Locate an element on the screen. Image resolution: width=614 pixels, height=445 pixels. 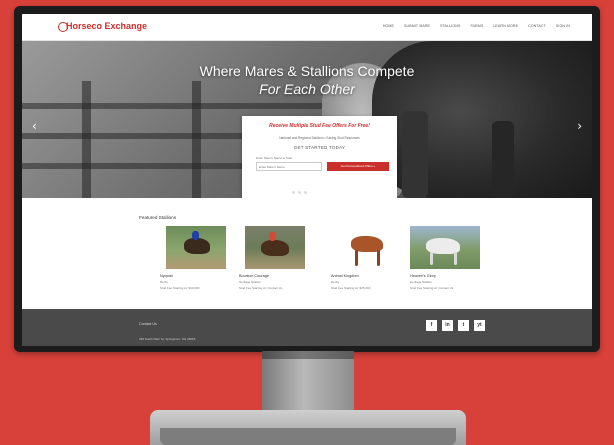
get-offers-button: Get Personalized Offers » is located at coordinates (358, 166).